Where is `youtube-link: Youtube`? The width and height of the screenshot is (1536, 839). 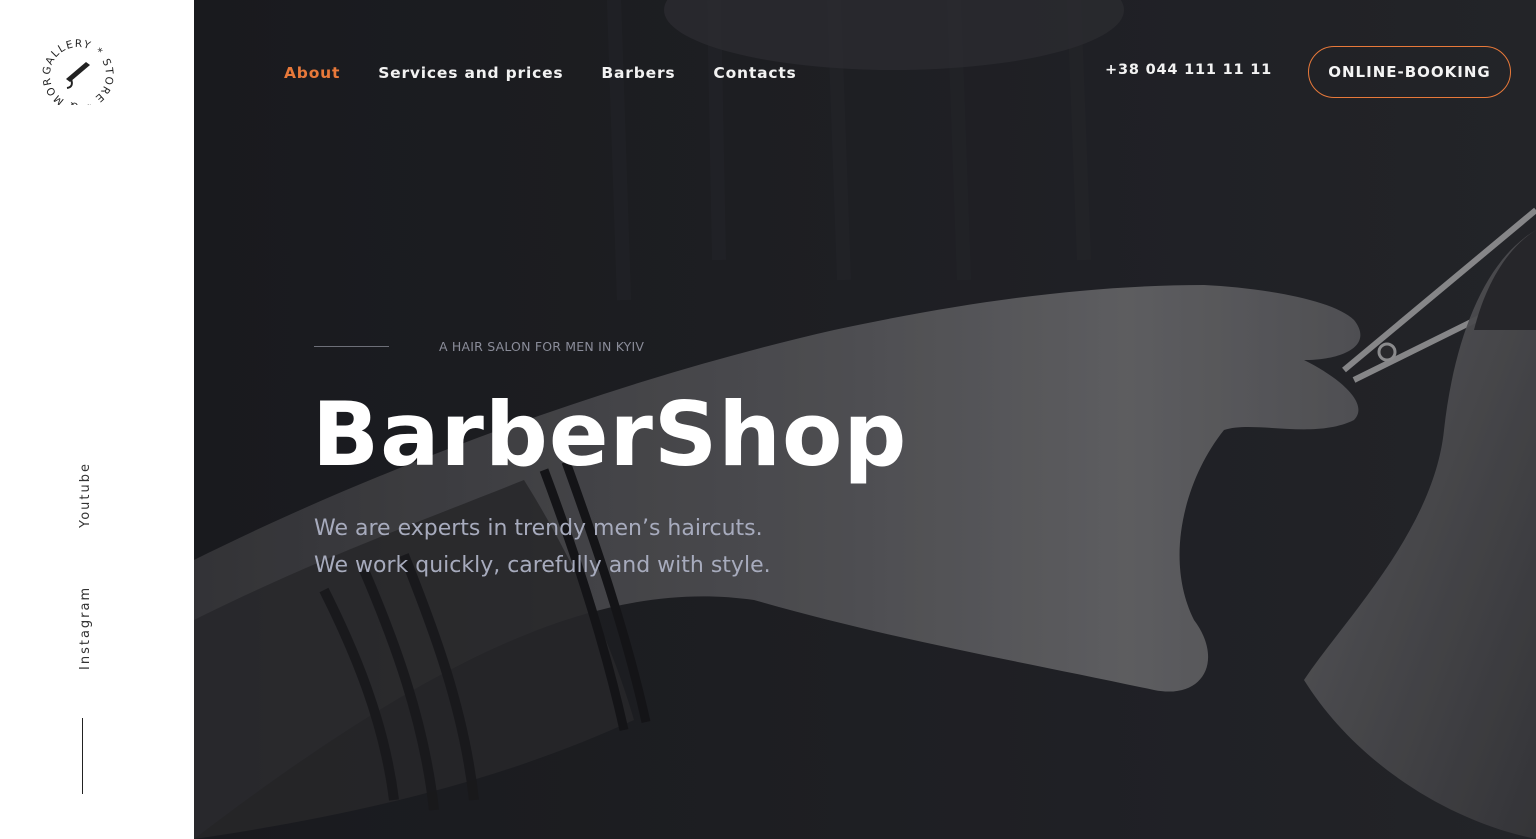
youtube-link: Youtube is located at coordinates (85, 495).